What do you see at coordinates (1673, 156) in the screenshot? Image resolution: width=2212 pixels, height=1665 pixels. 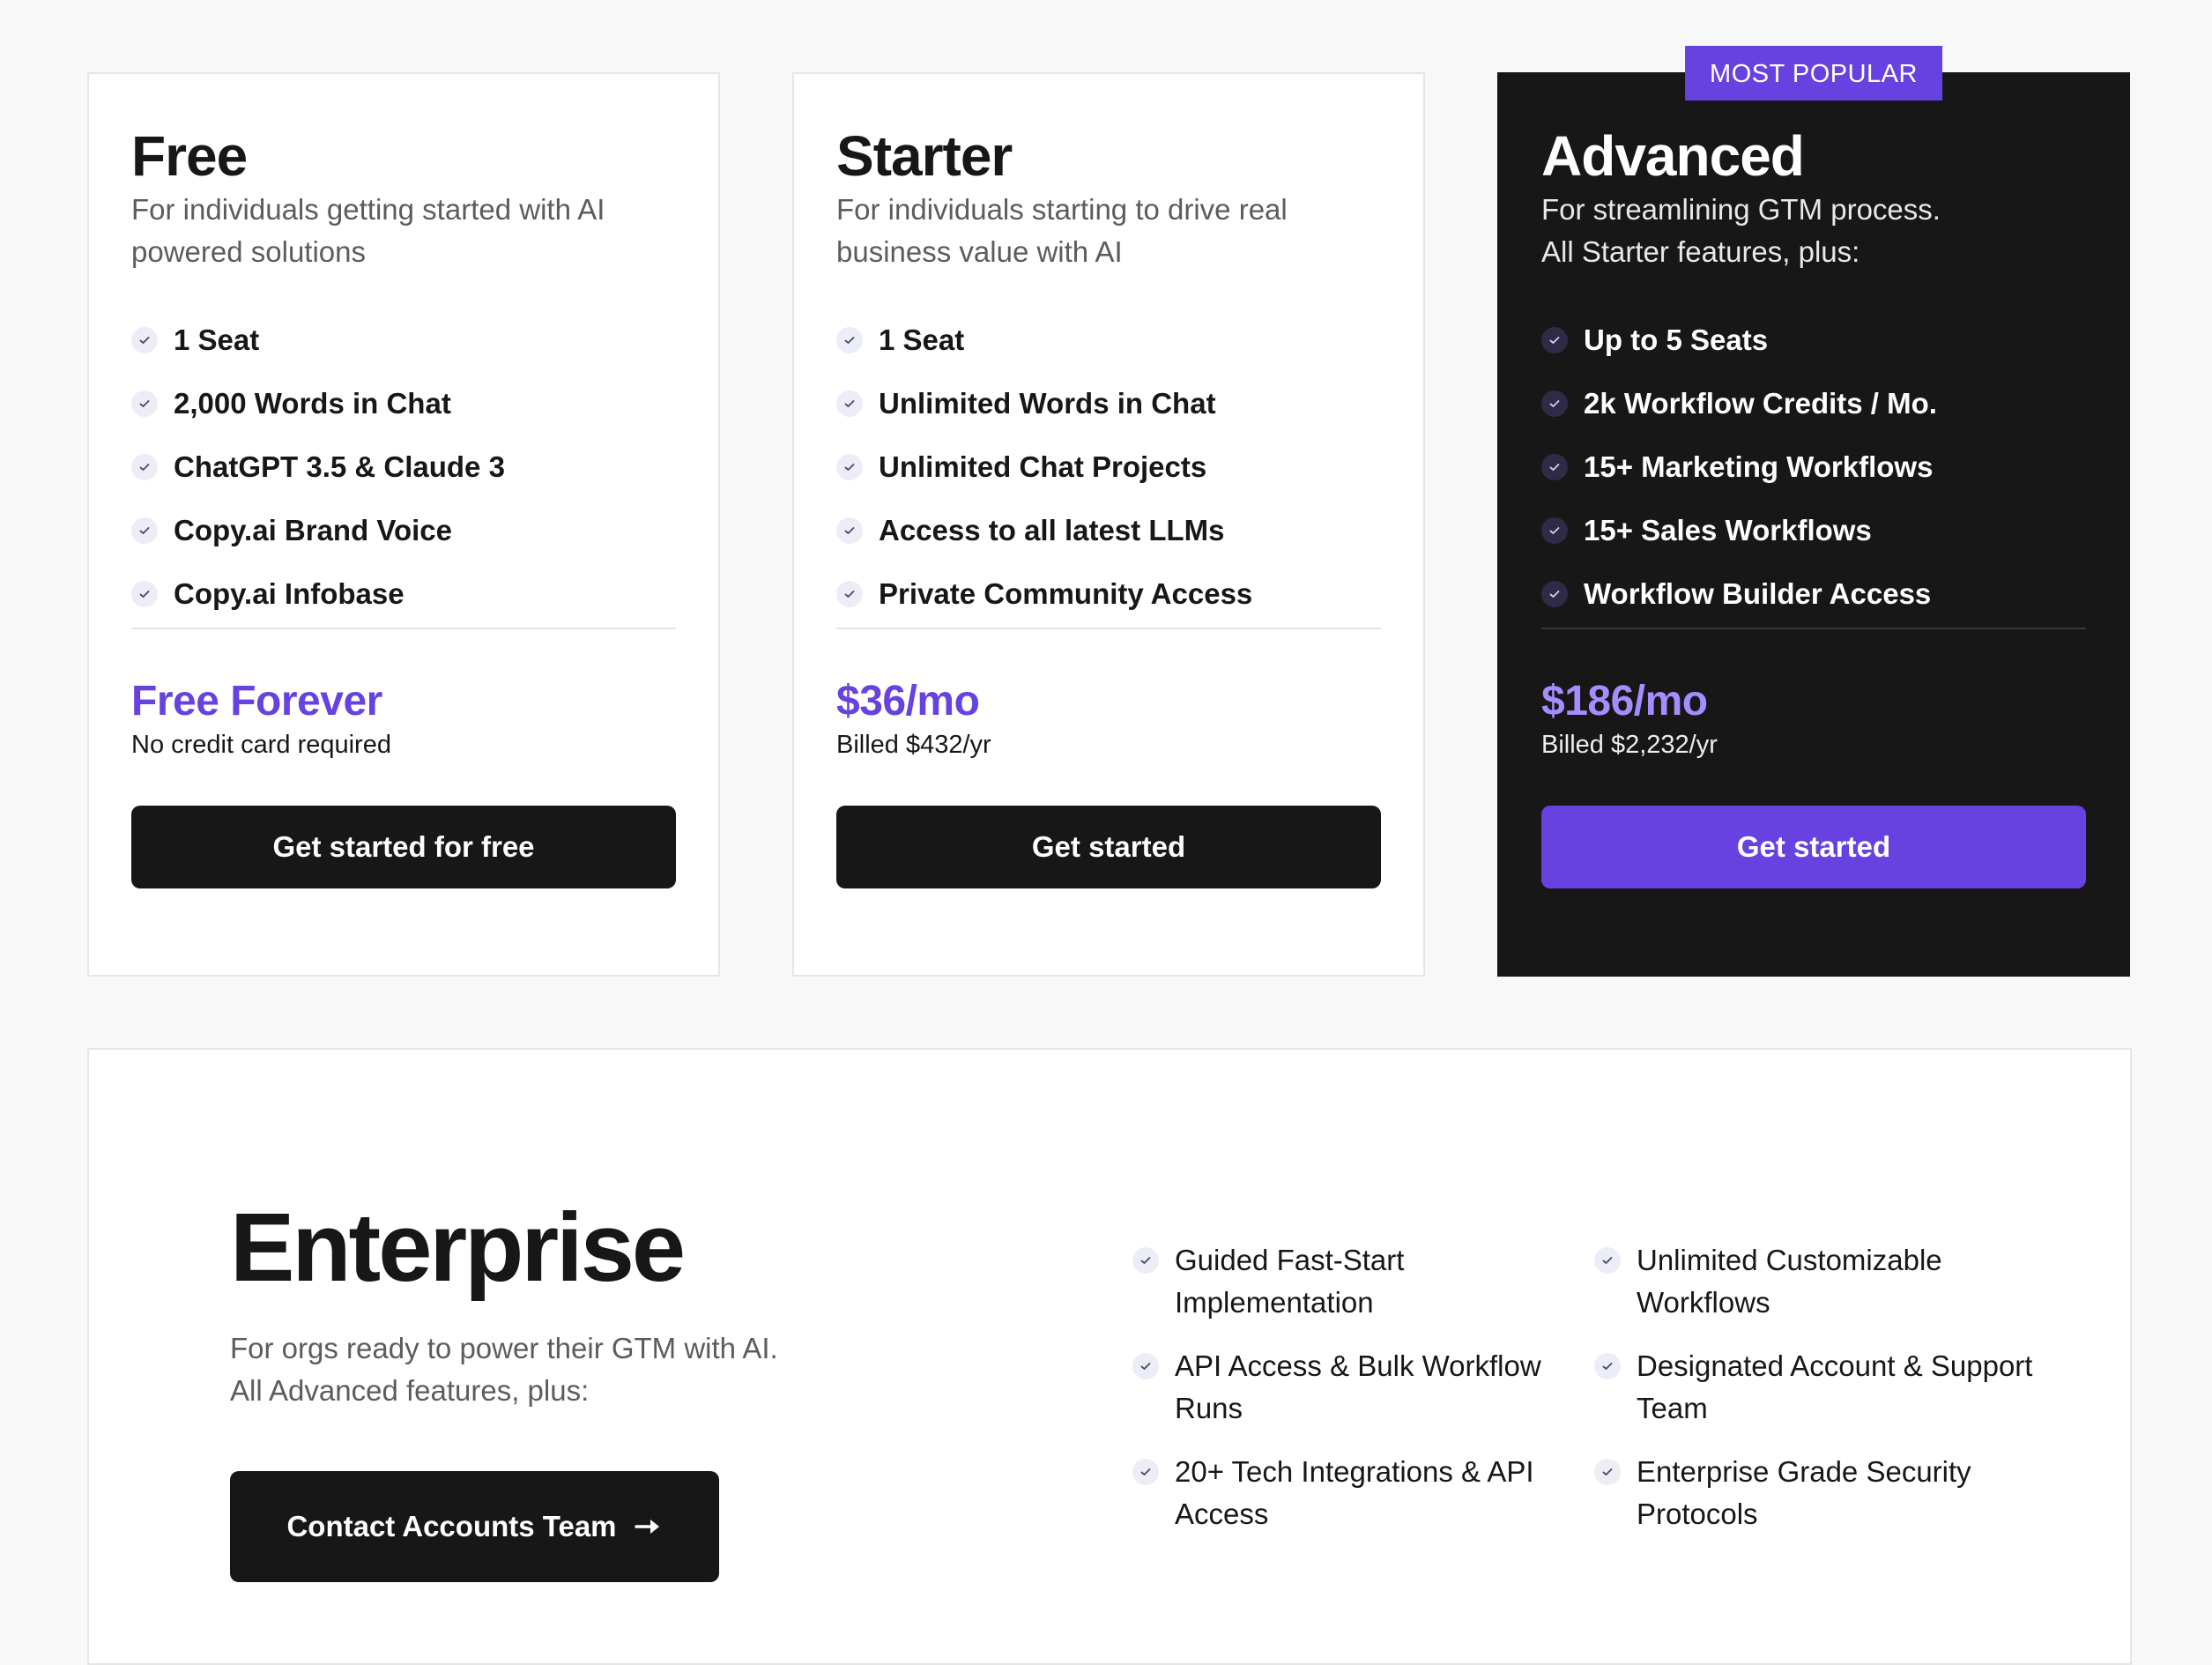 I see `plan-title: Advanced` at bounding box center [1673, 156].